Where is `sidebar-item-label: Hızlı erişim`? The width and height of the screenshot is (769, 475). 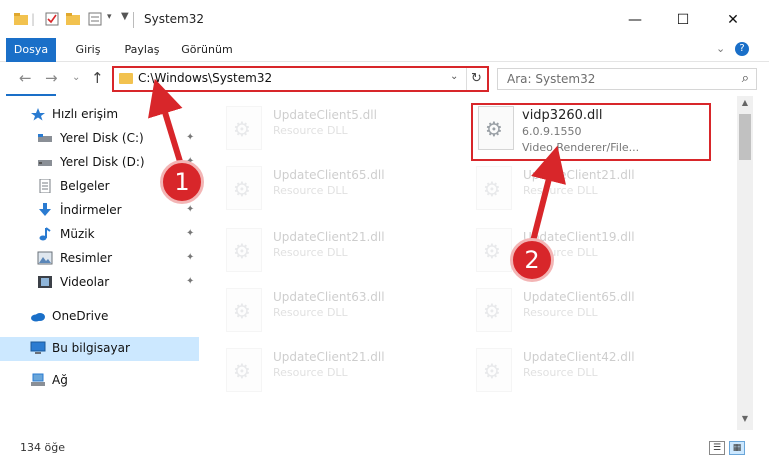 sidebar-item-label: Hızlı erişim is located at coordinates (85, 114).